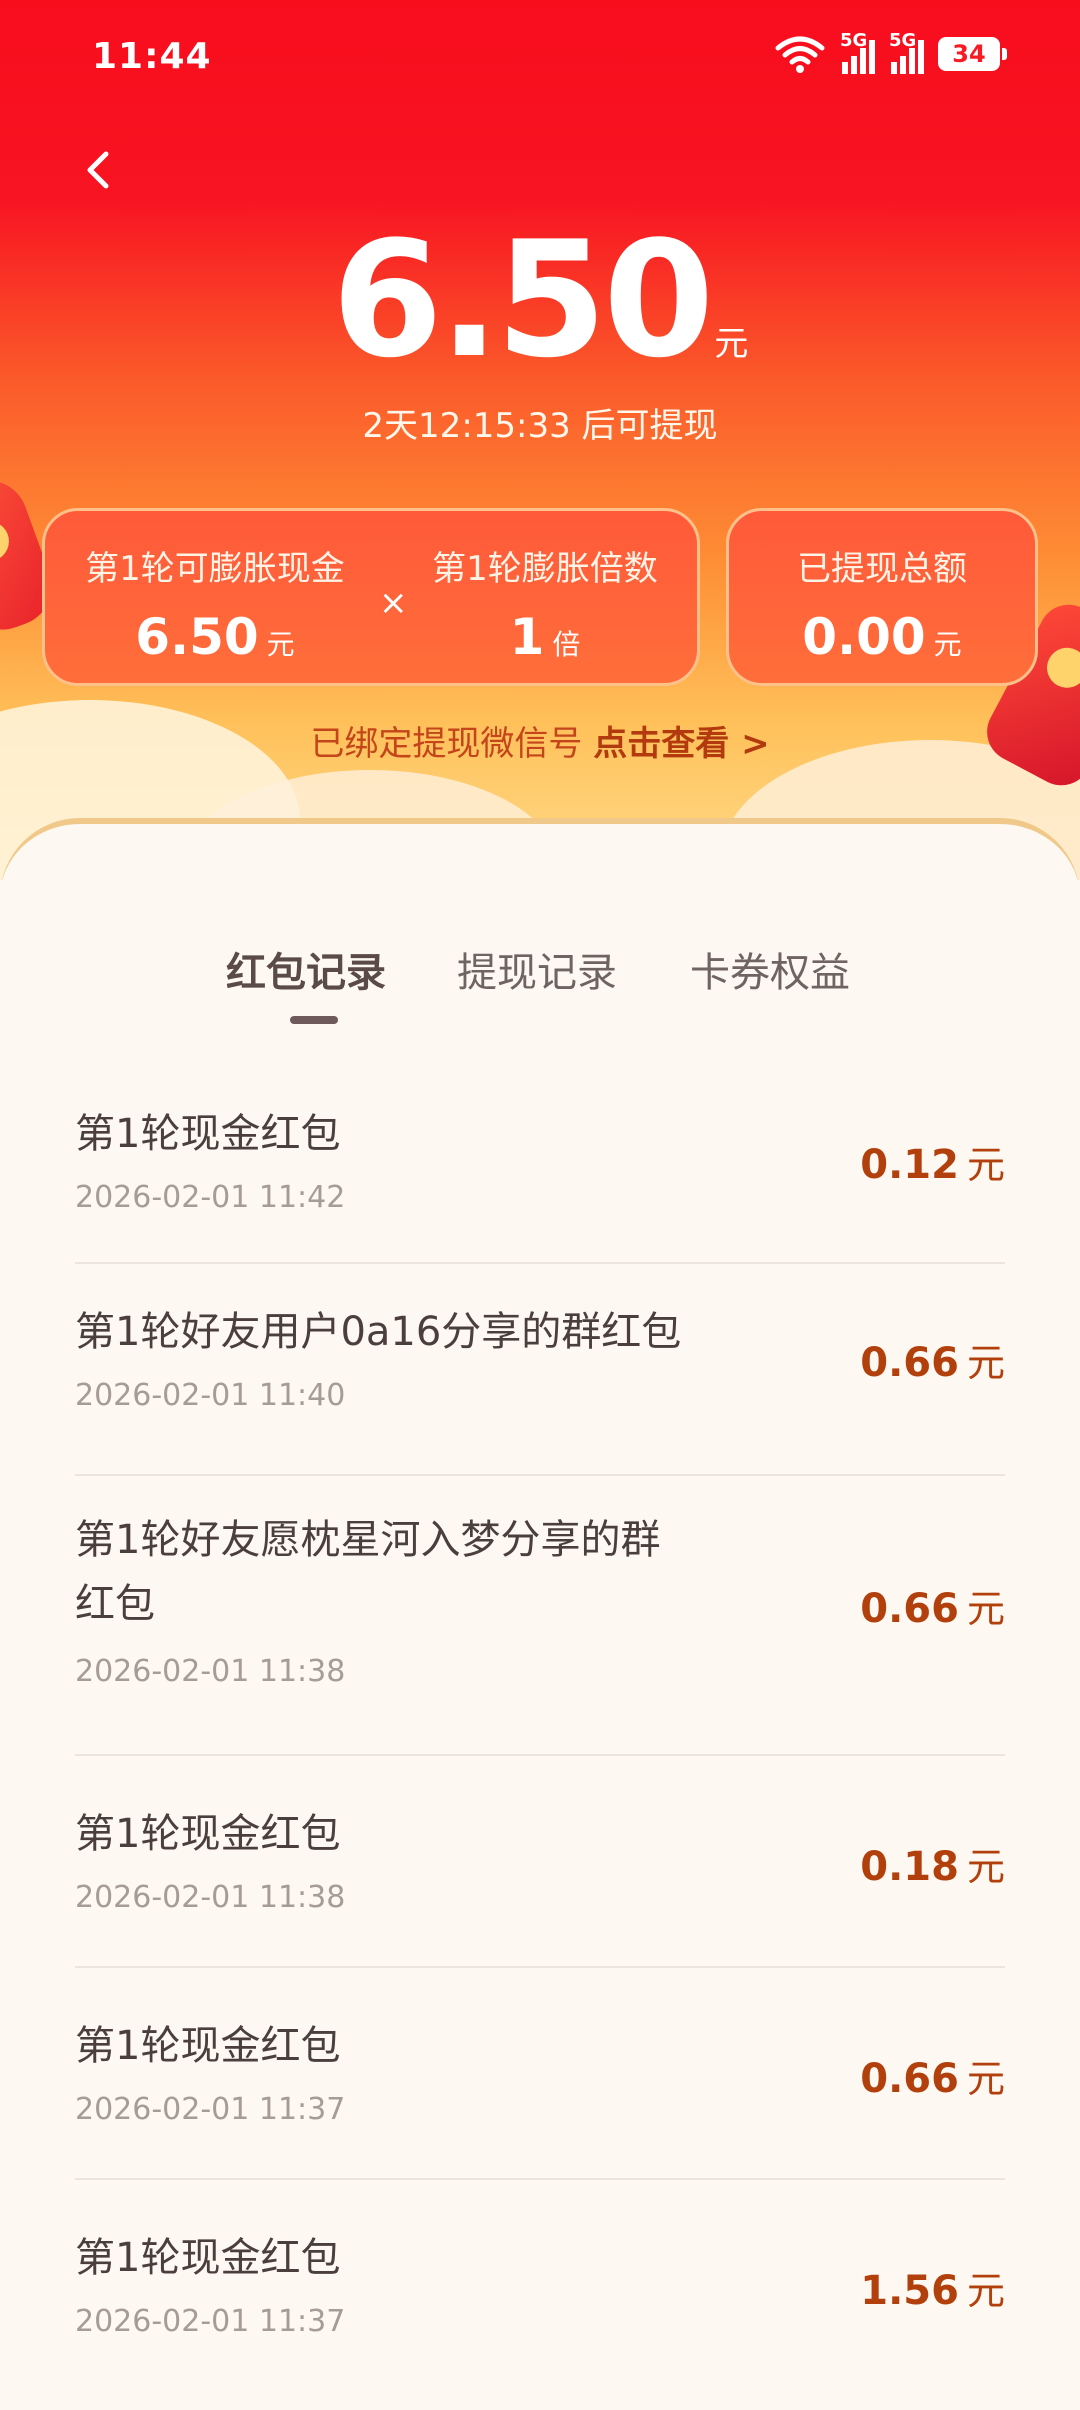  What do you see at coordinates (540, 744) in the screenshot?
I see `wechat-bind-info: 已绑定提现微信号 点击查看 >` at bounding box center [540, 744].